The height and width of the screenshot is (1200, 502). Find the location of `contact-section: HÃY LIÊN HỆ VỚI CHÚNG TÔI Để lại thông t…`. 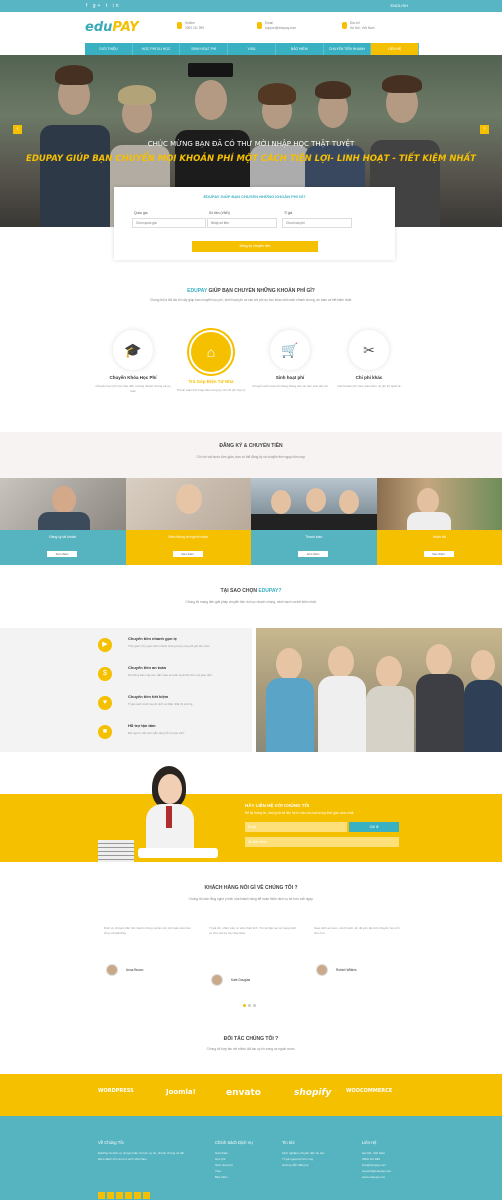

contact-section: HÃY LIÊN HỆ VỚI CHÚNG TÔI Để lại thông t… is located at coordinates (251, 828).